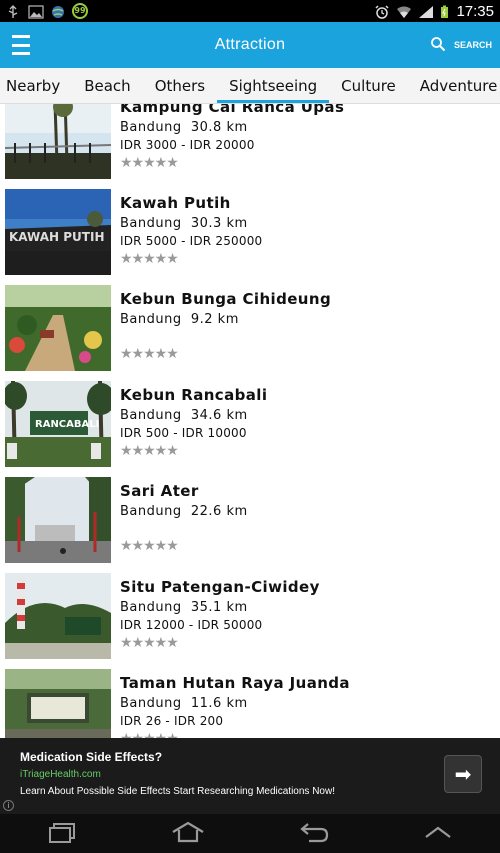 This screenshot has height=853, width=500. I want to click on notification-badge: 99, so click(80, 11).